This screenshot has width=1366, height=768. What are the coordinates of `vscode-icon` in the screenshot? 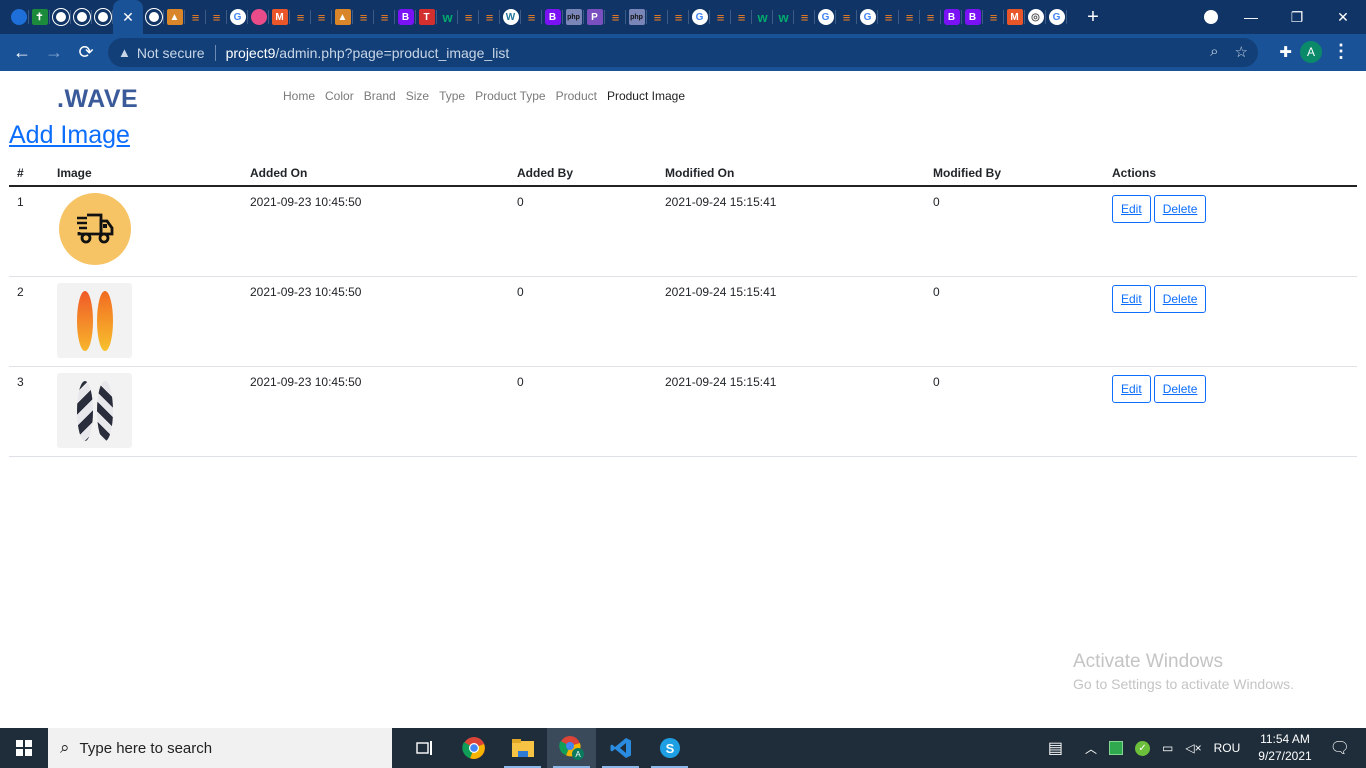 It's located at (620, 748).